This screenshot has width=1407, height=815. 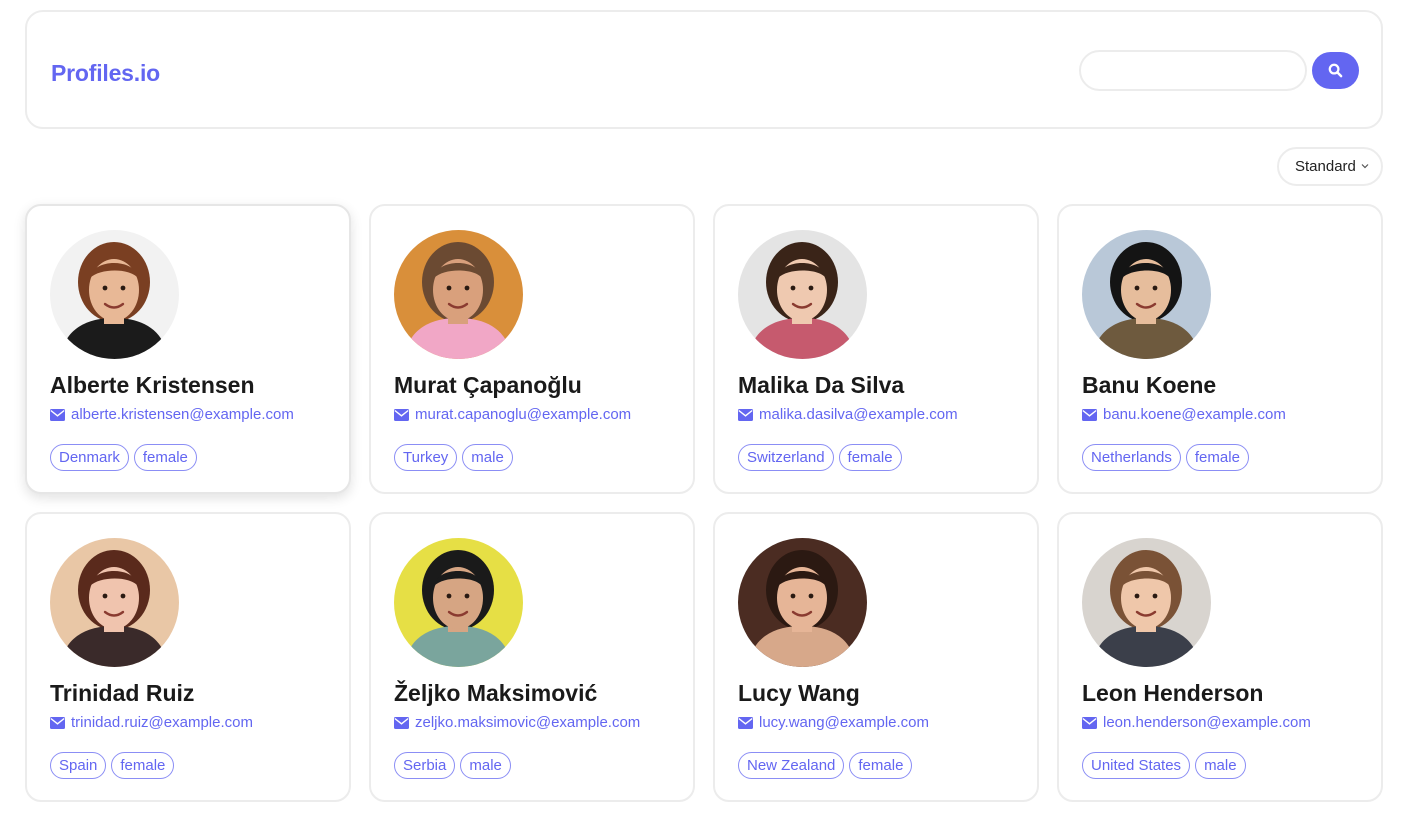 I want to click on profile-name: Lucy Wang, so click(x=799, y=693).